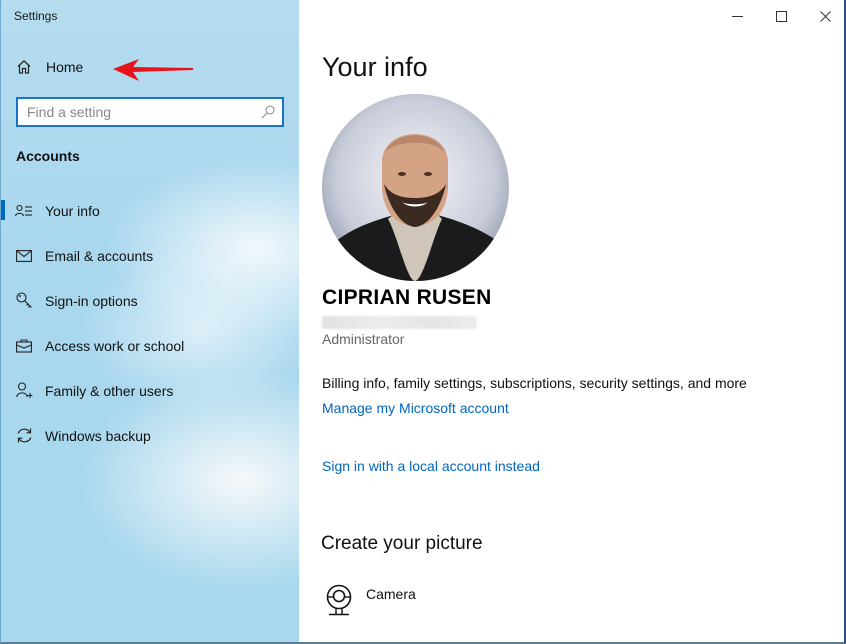  I want to click on mail-icon, so click(24, 256).